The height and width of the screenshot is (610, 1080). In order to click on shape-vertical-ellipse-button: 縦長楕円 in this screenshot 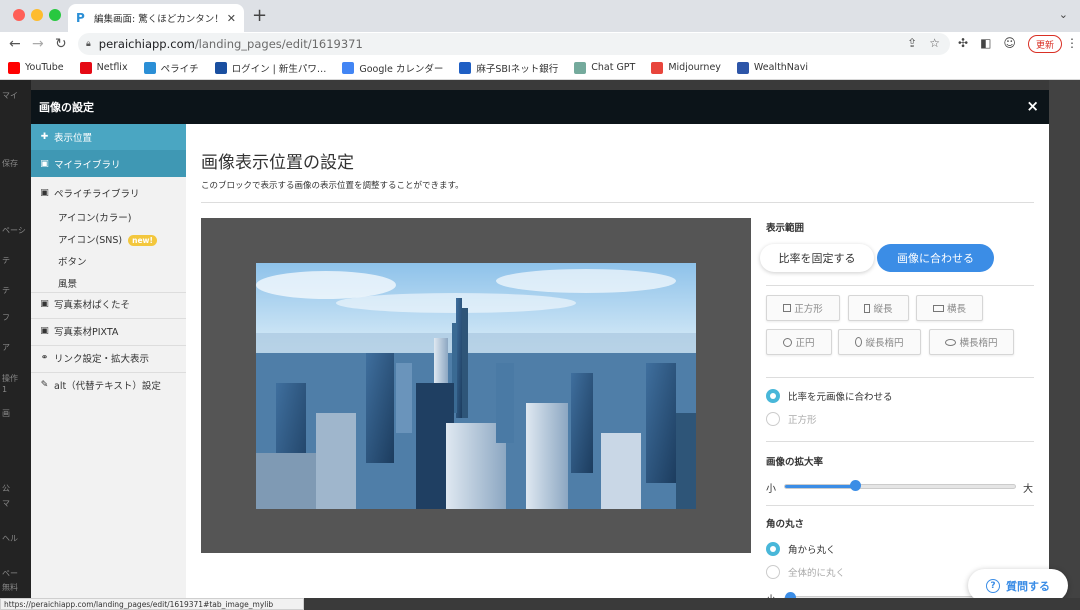, I will do `click(879, 342)`.